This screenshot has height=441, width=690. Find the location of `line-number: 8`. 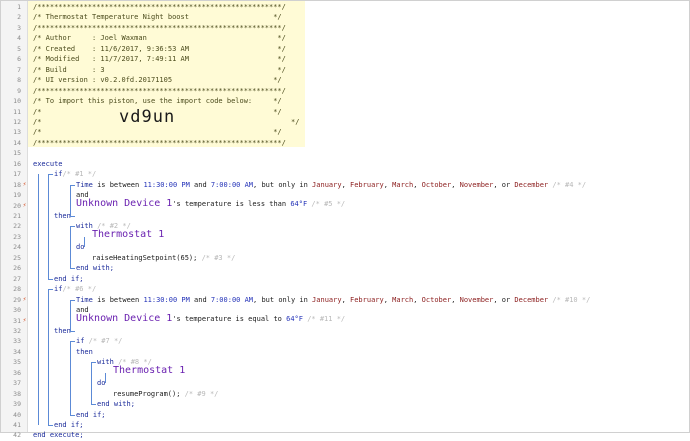

line-number: 8 is located at coordinates (19, 80).